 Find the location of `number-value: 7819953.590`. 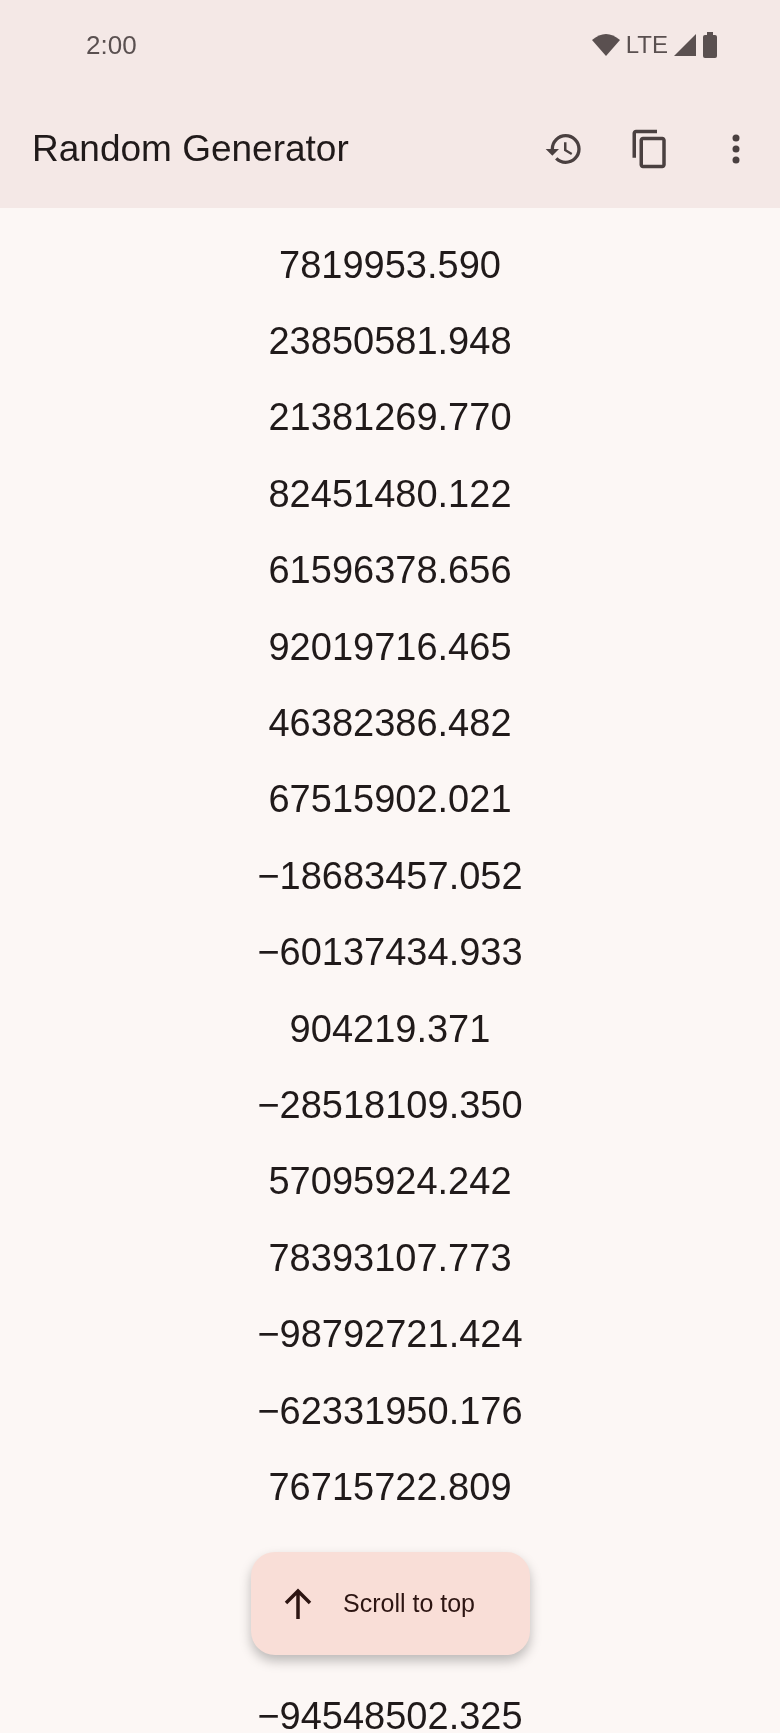

number-value: 7819953.590 is located at coordinates (390, 265).